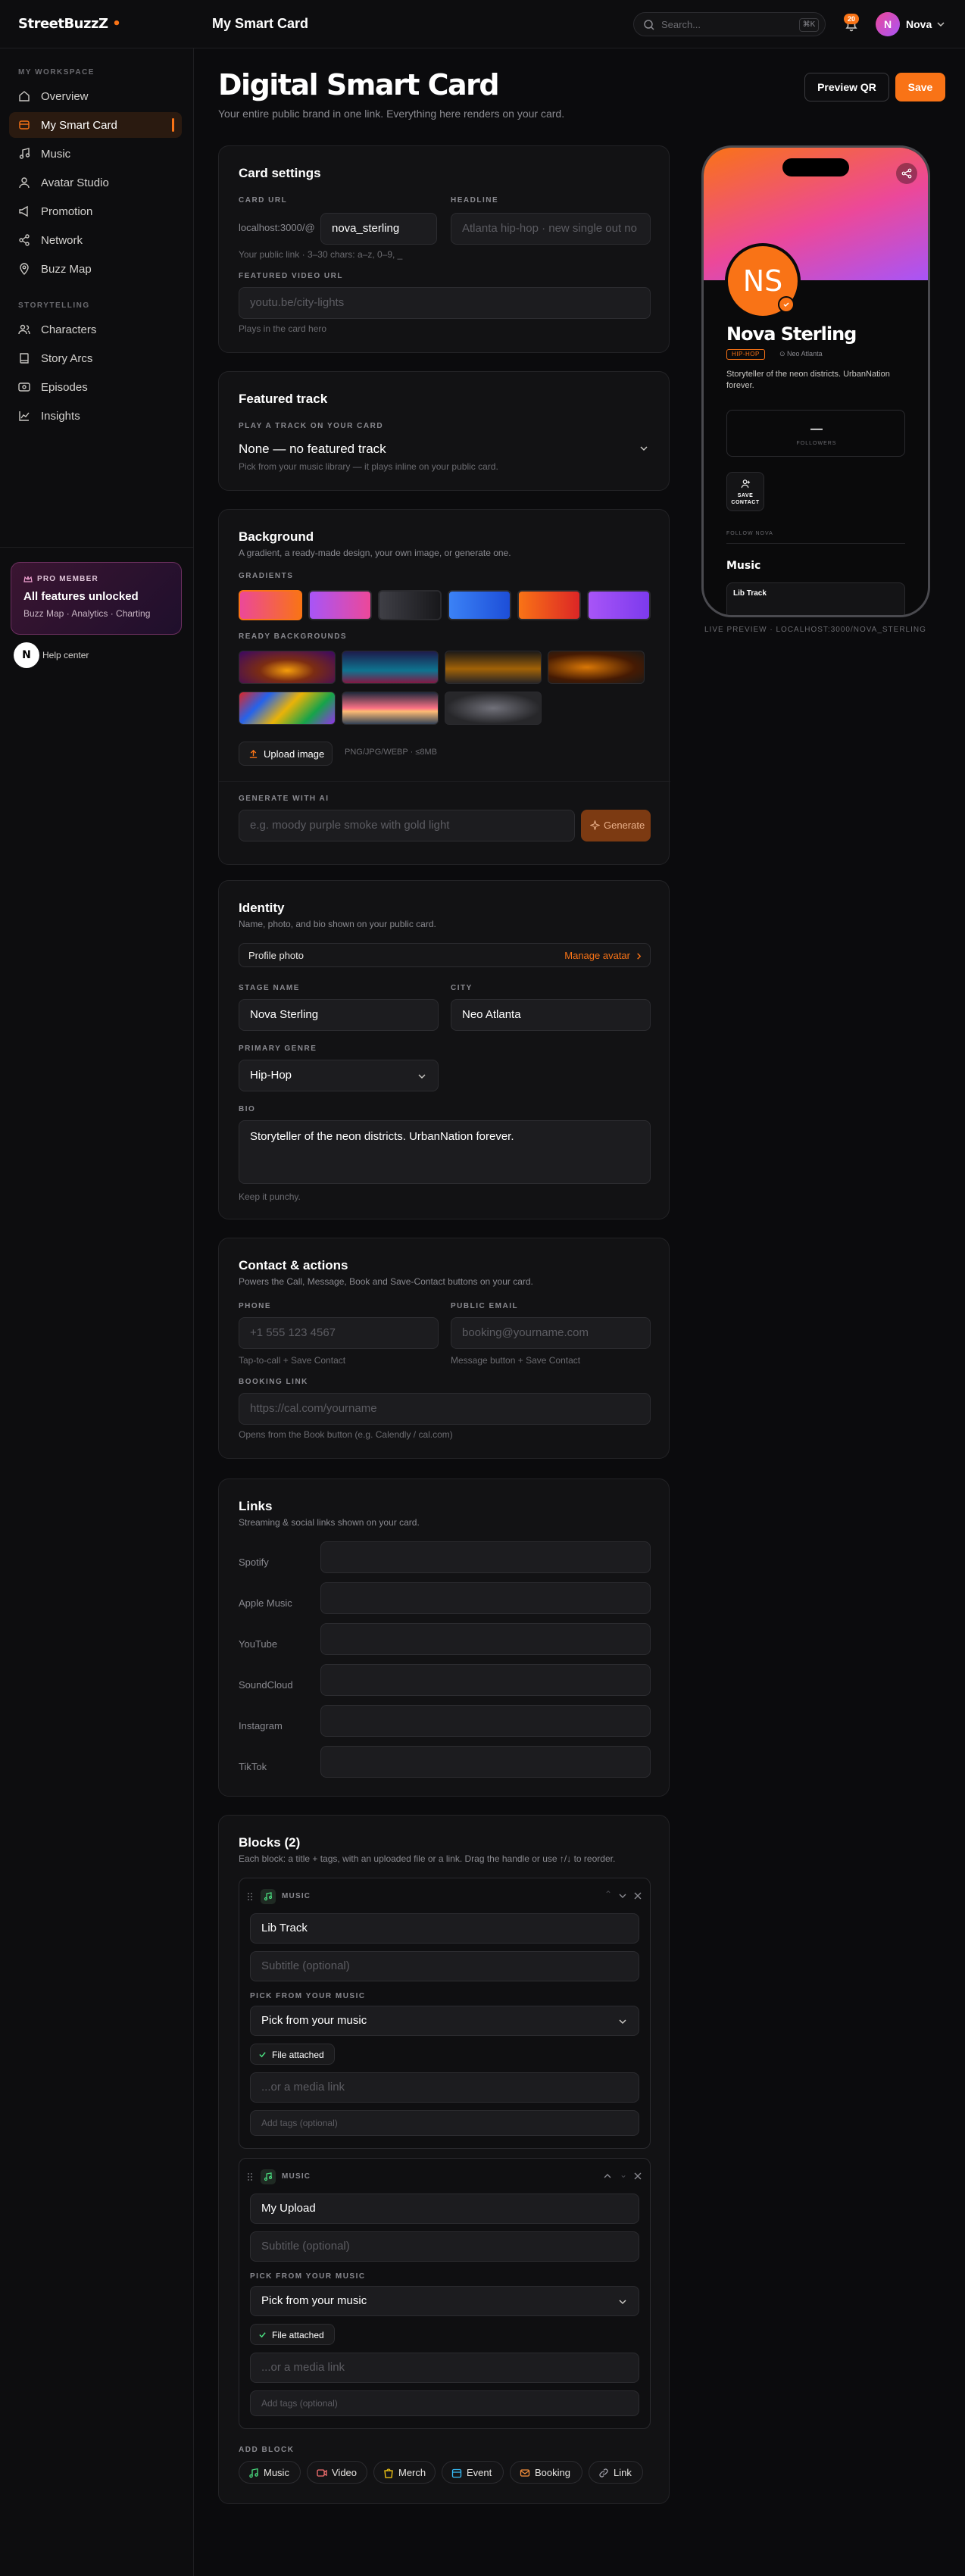 The width and height of the screenshot is (965, 2576). What do you see at coordinates (287, 667) in the screenshot?
I see `ready-background-gold-swirl` at bounding box center [287, 667].